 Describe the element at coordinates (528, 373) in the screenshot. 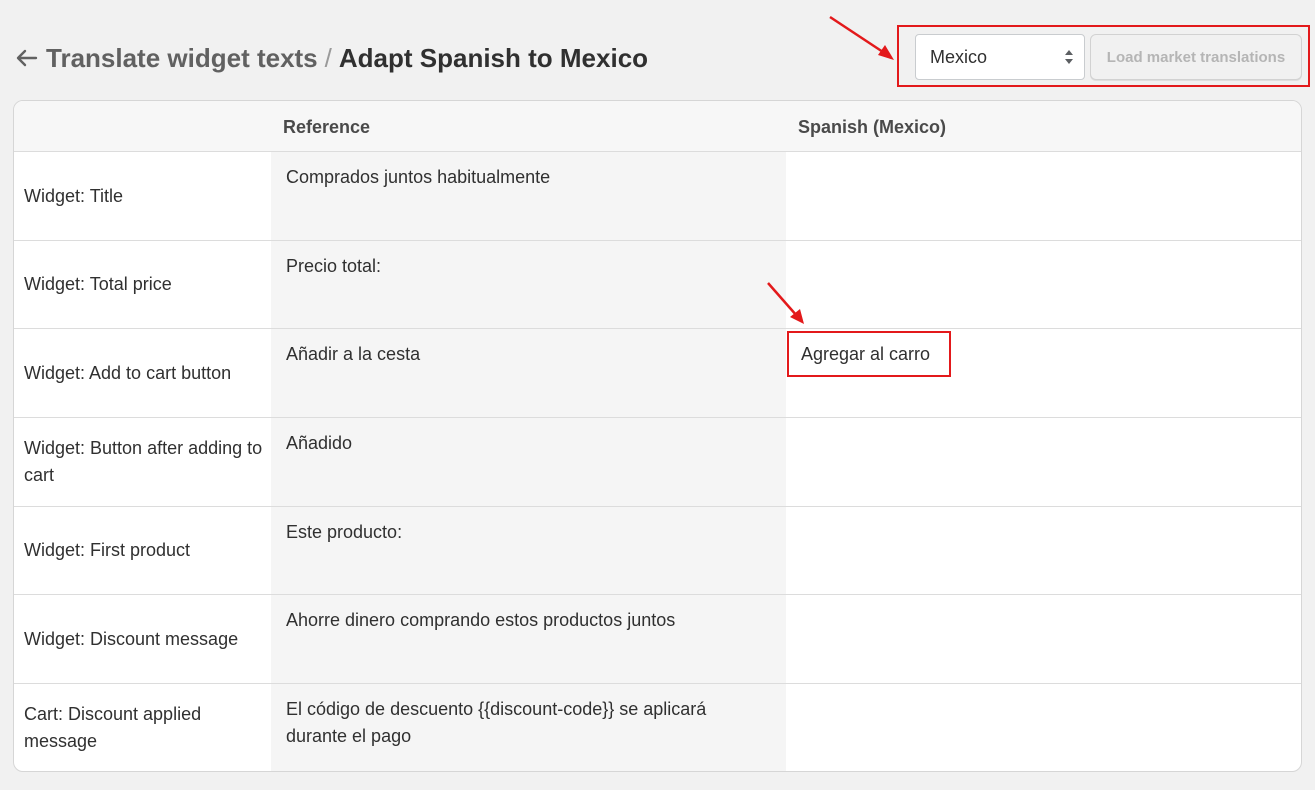

I see `reference-text: Añadir a la cesta` at that location.